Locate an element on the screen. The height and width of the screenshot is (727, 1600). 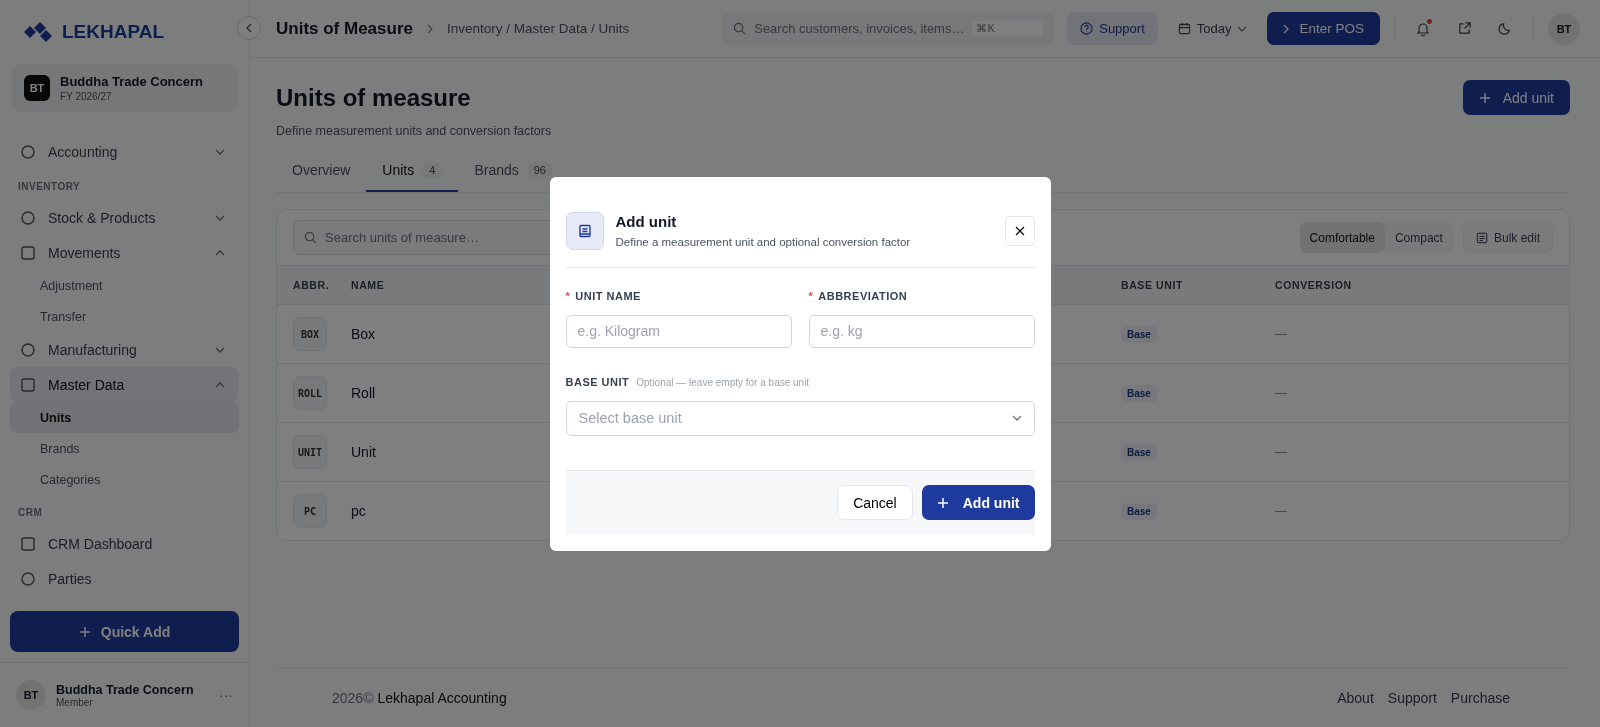
table-cell: pc is located at coordinates (358, 511).